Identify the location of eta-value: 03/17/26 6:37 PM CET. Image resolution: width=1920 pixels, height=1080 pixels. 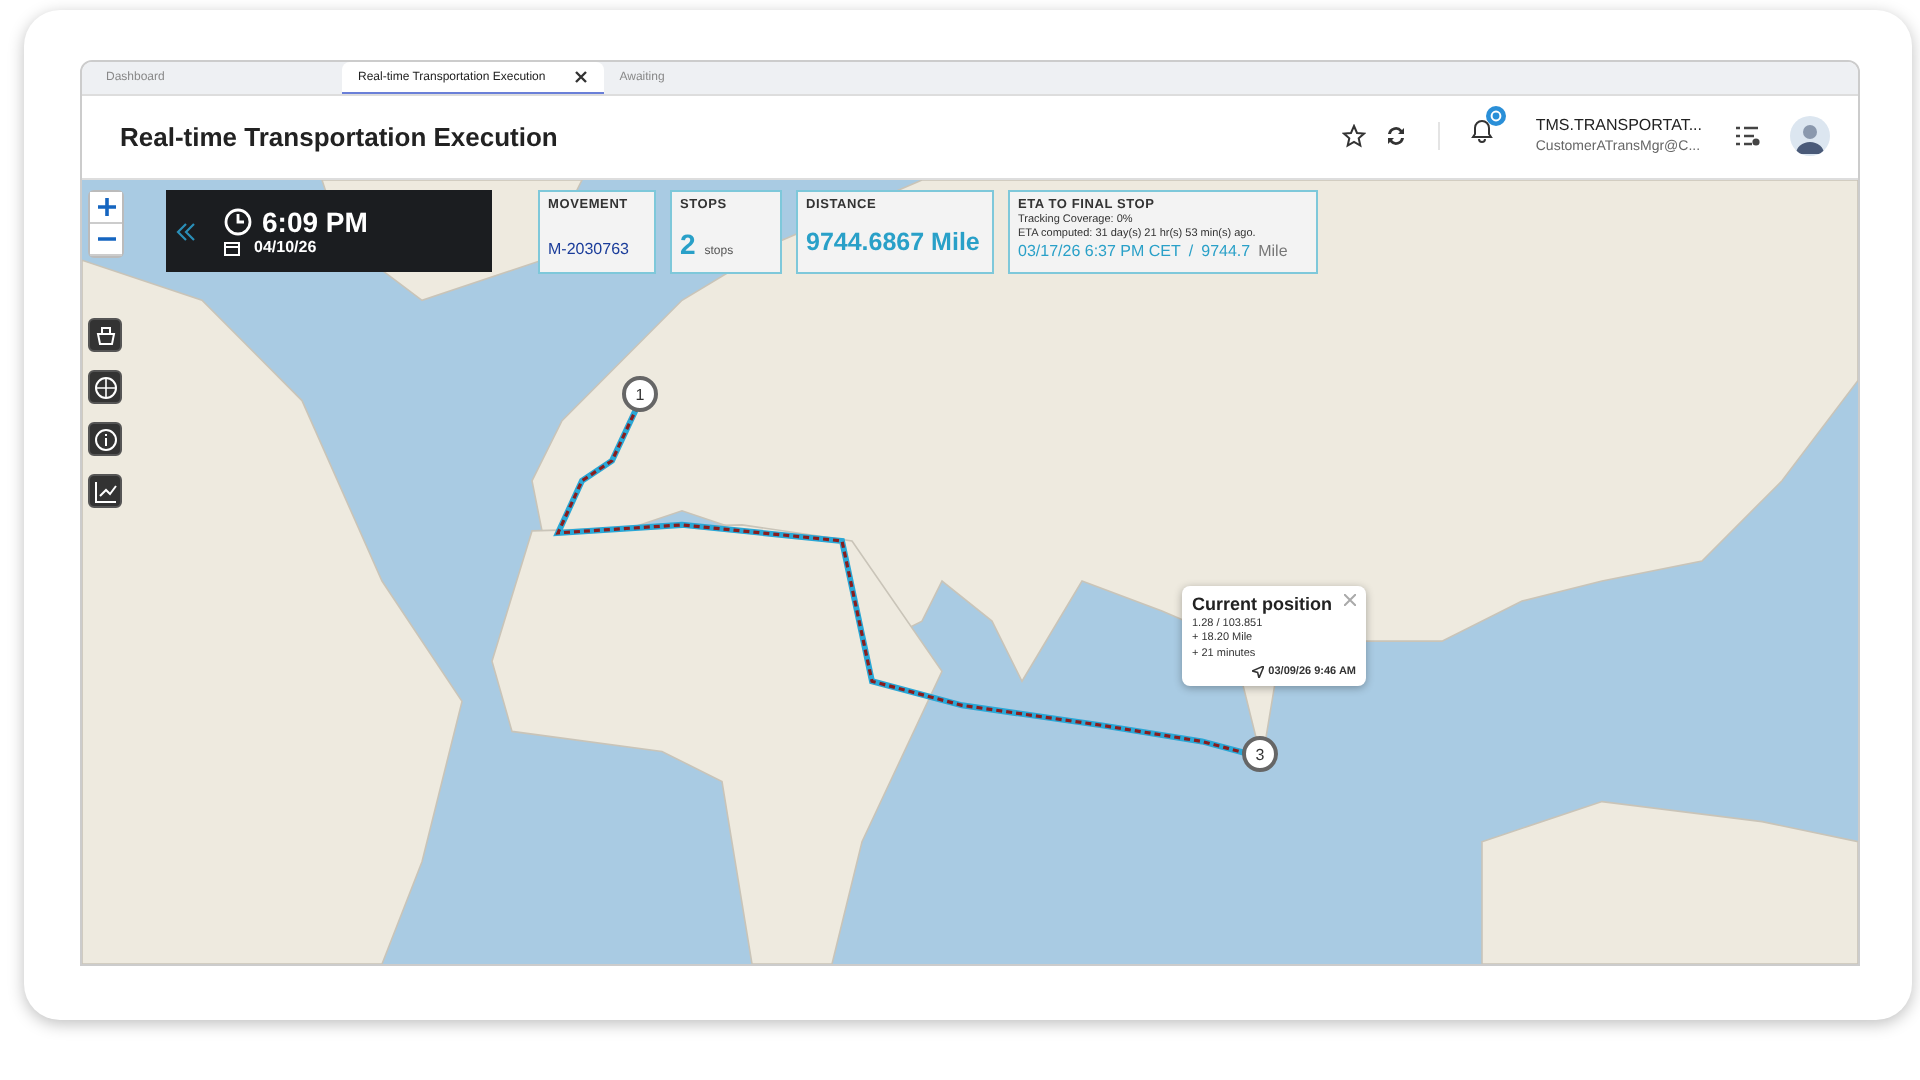
(1099, 251).